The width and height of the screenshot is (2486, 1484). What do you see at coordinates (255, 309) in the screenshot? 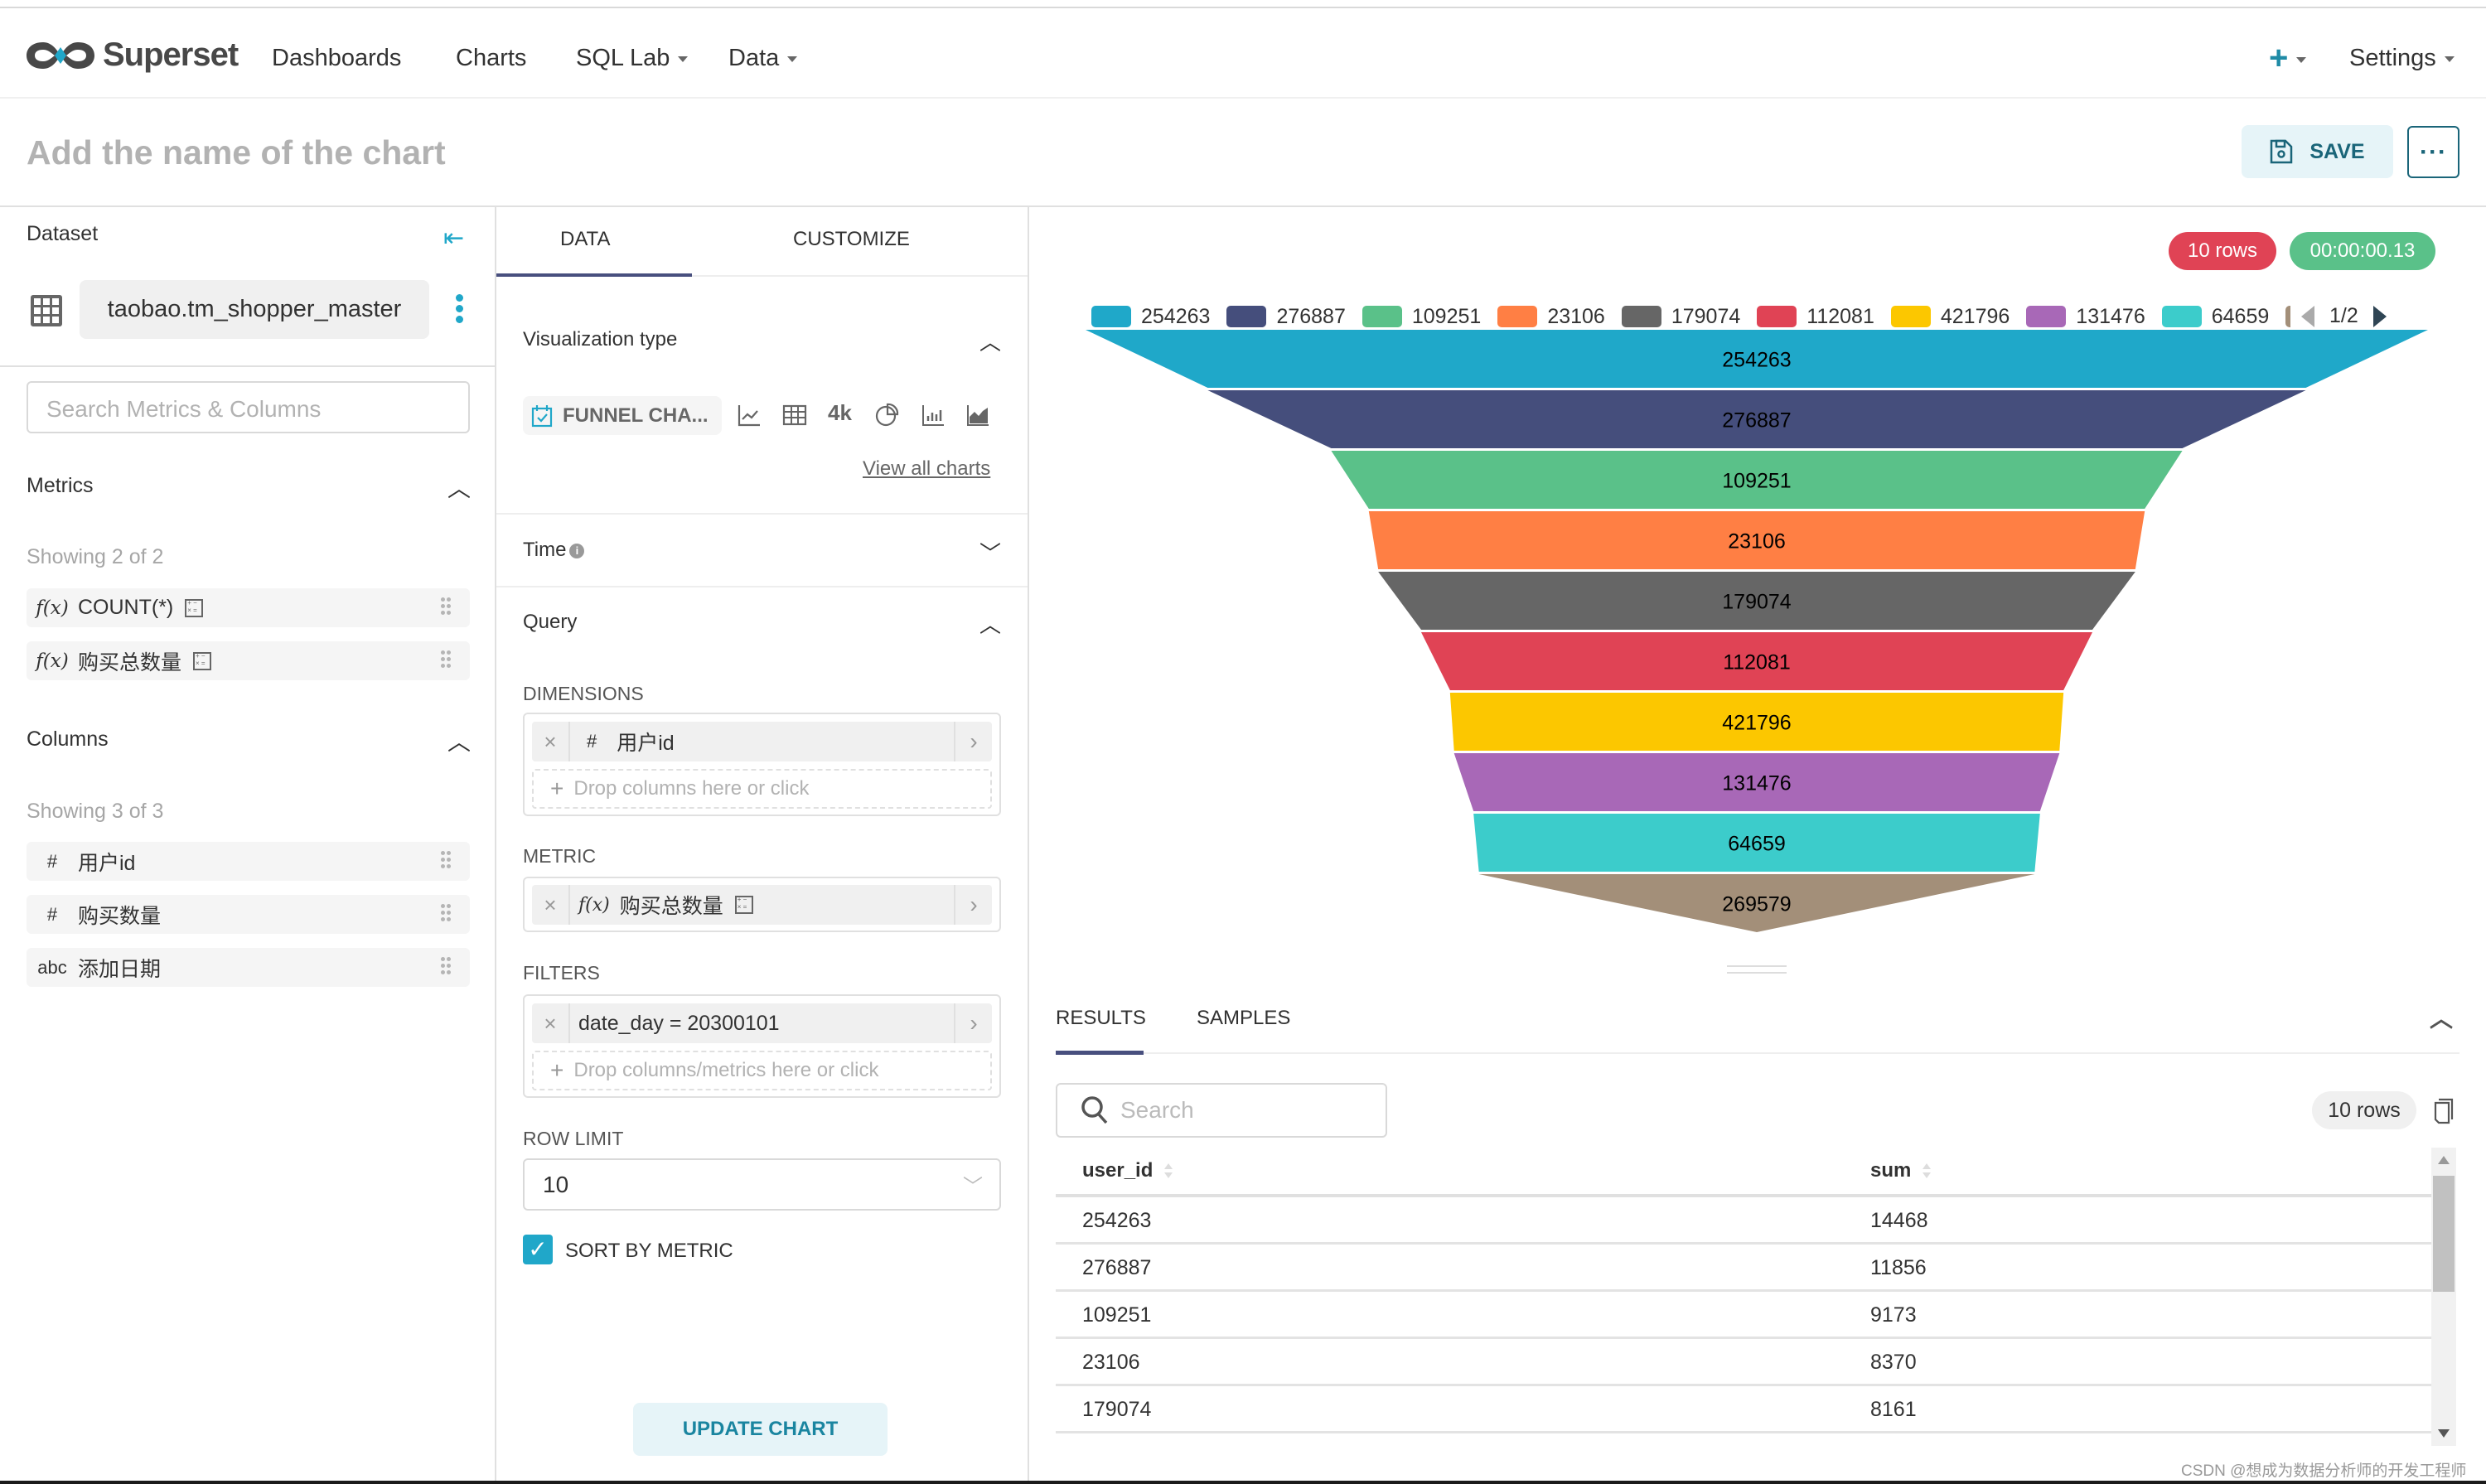
I see `dataset-selector: taobao.tm_shopper_master` at bounding box center [255, 309].